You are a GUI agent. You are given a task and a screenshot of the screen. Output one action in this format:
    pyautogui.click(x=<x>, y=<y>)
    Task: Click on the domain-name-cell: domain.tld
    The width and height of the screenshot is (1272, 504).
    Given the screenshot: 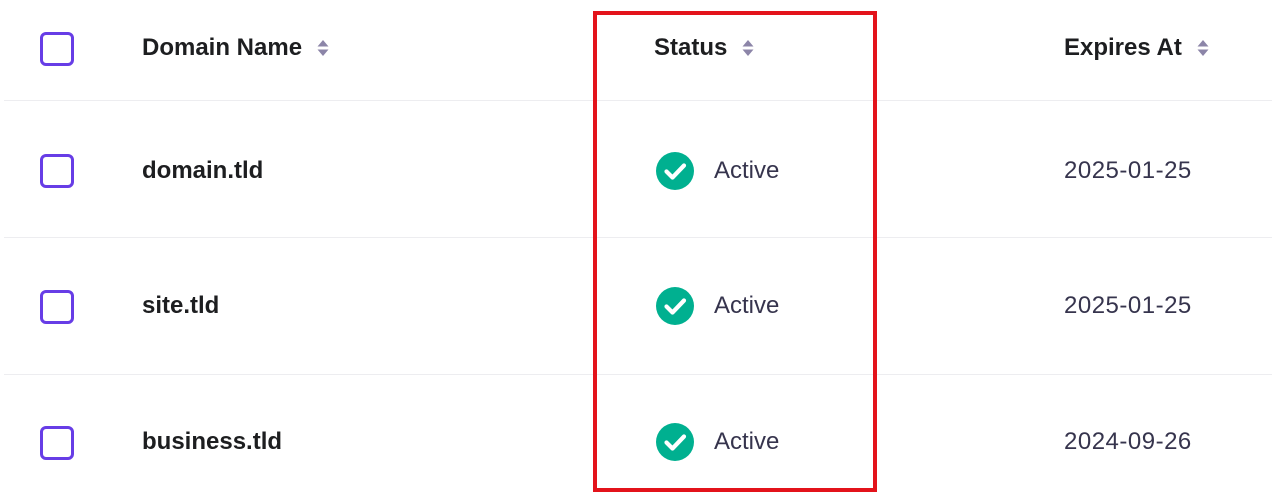 What is the action you would take?
    pyautogui.click(x=202, y=171)
    